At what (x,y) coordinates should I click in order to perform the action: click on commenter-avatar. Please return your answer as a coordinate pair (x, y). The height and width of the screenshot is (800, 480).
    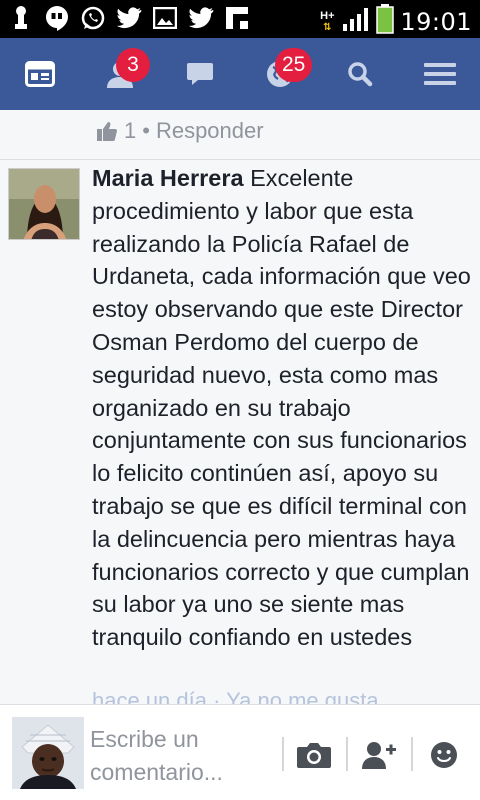
    Looking at the image, I should click on (44, 204).